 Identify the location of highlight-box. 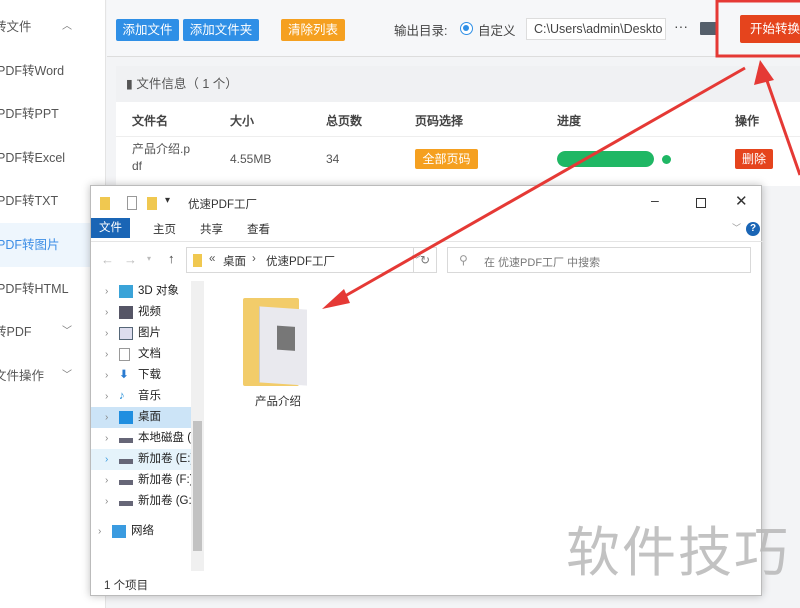
(757, 29).